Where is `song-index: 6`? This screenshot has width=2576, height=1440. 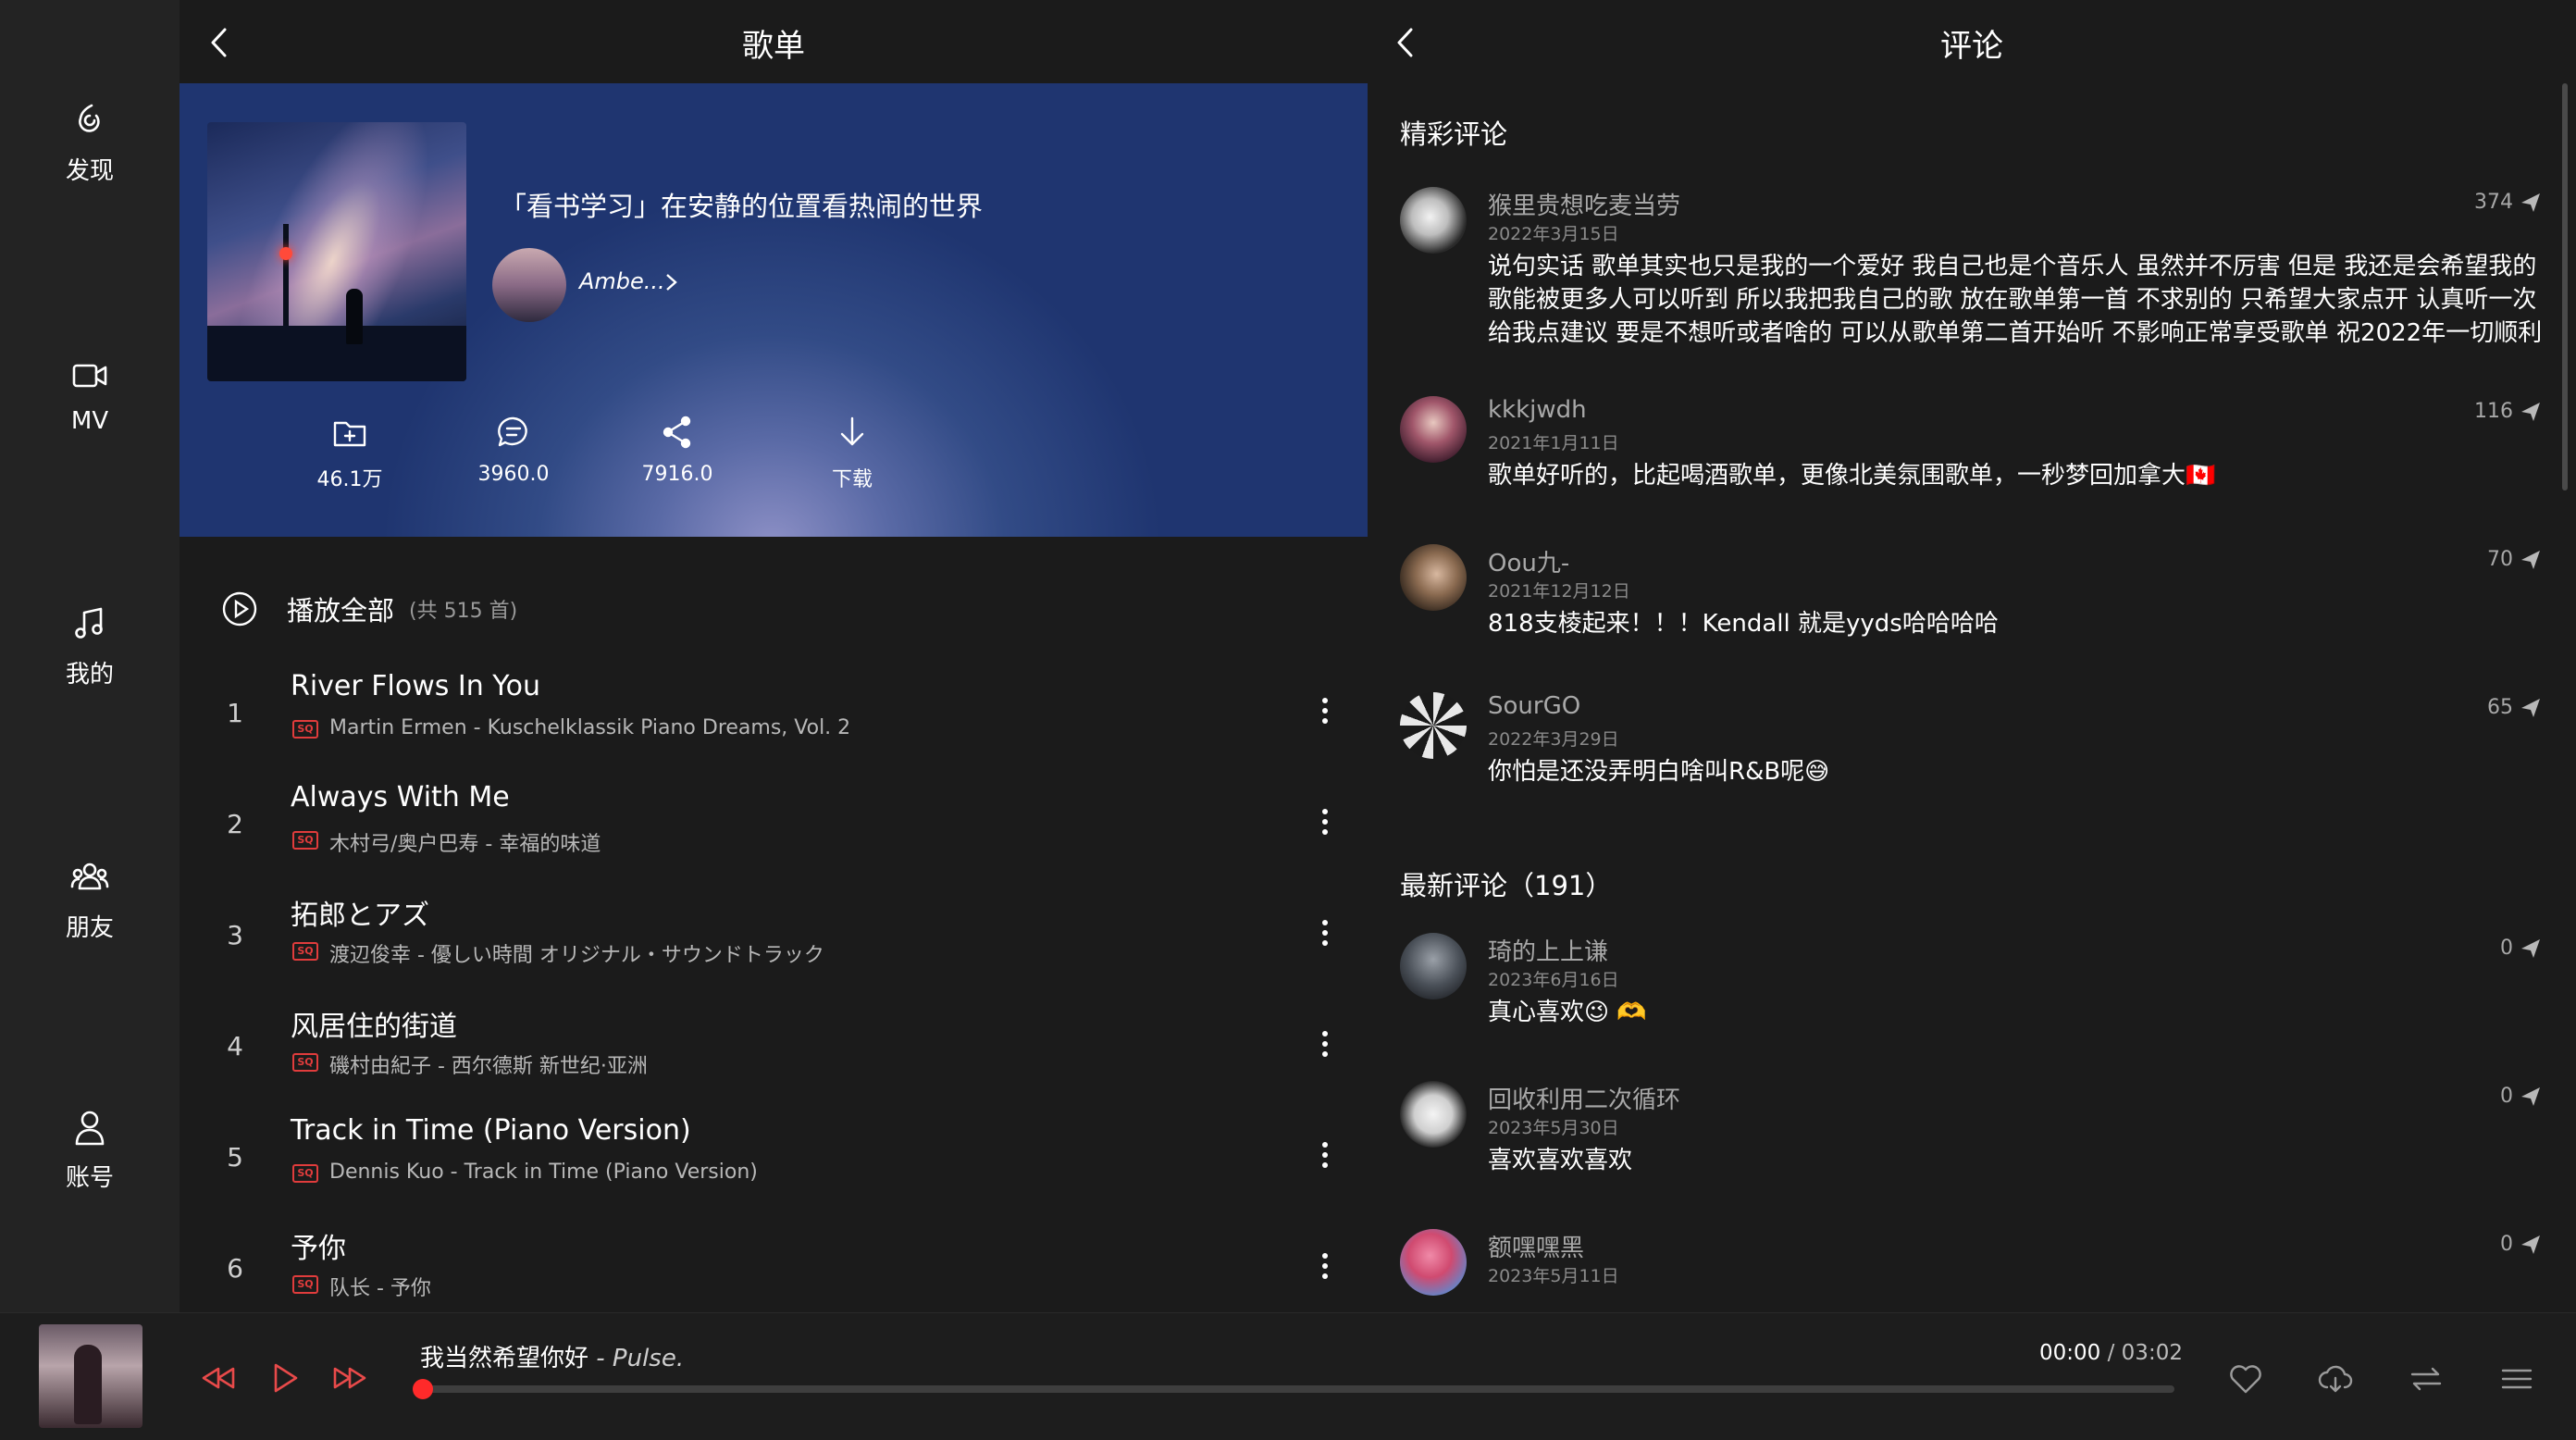 song-index: 6 is located at coordinates (235, 1268).